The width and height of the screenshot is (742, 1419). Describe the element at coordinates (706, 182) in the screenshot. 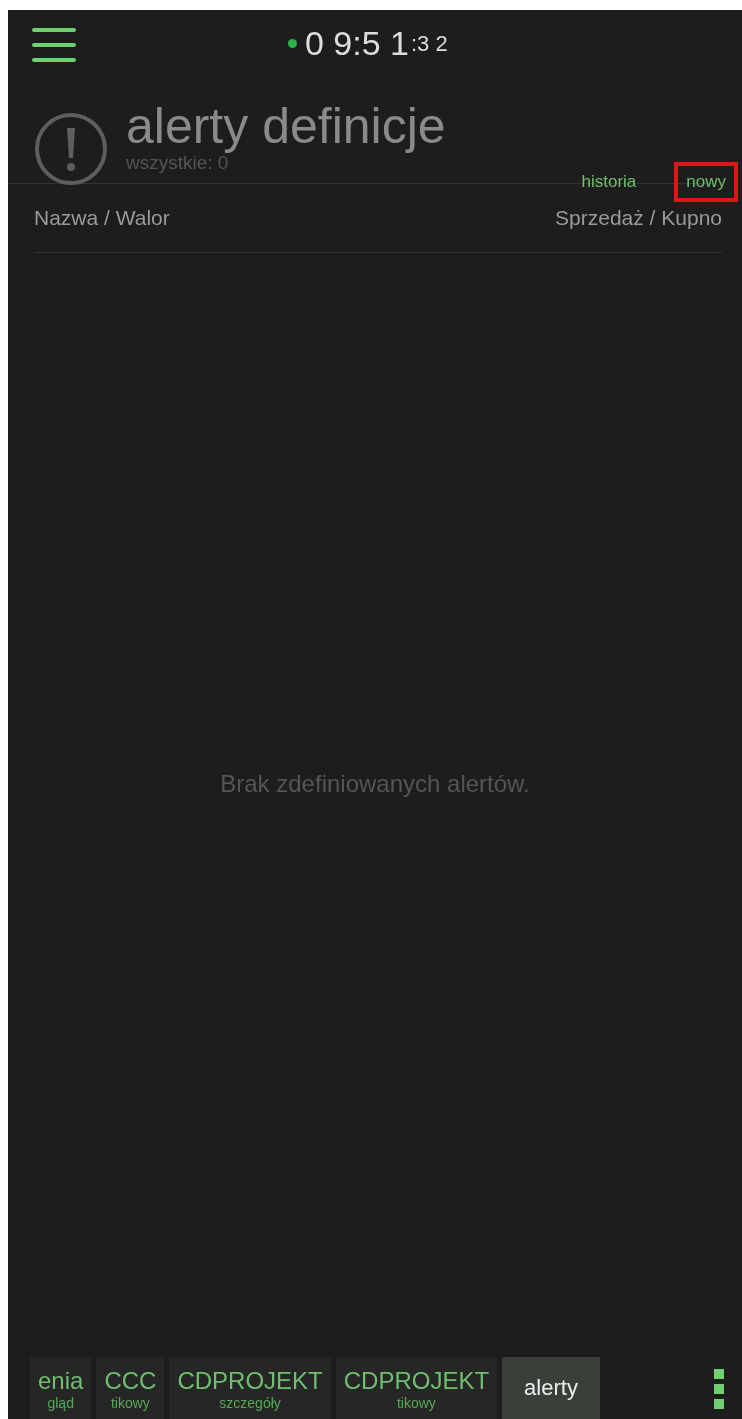

I see `action-link: nowy` at that location.